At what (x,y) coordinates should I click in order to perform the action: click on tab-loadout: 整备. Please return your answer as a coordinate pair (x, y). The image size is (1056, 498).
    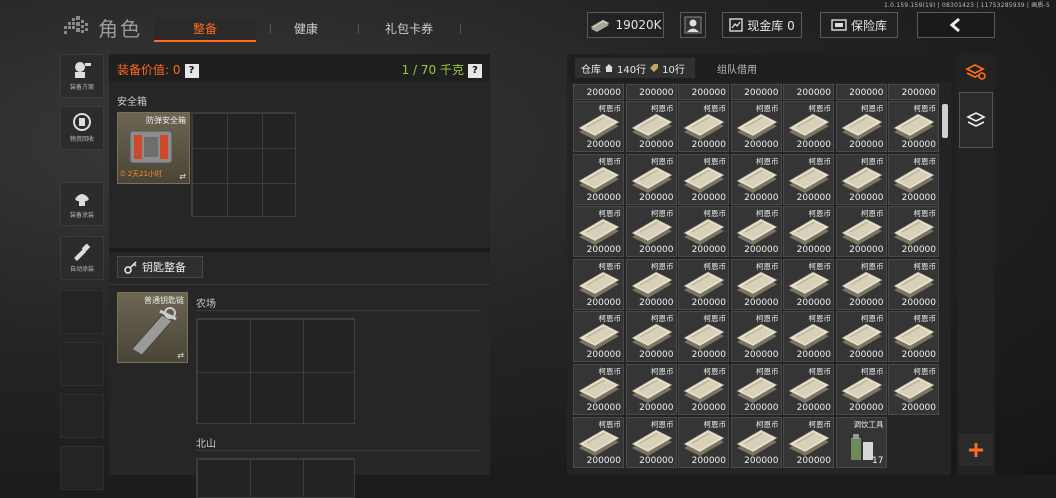
    Looking at the image, I should click on (205, 30).